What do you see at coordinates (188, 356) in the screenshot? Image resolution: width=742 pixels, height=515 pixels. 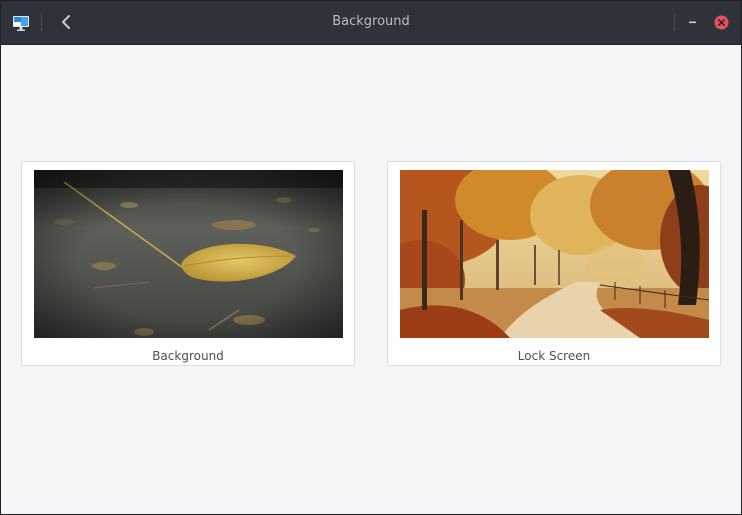 I see `background-card-label: Background` at bounding box center [188, 356].